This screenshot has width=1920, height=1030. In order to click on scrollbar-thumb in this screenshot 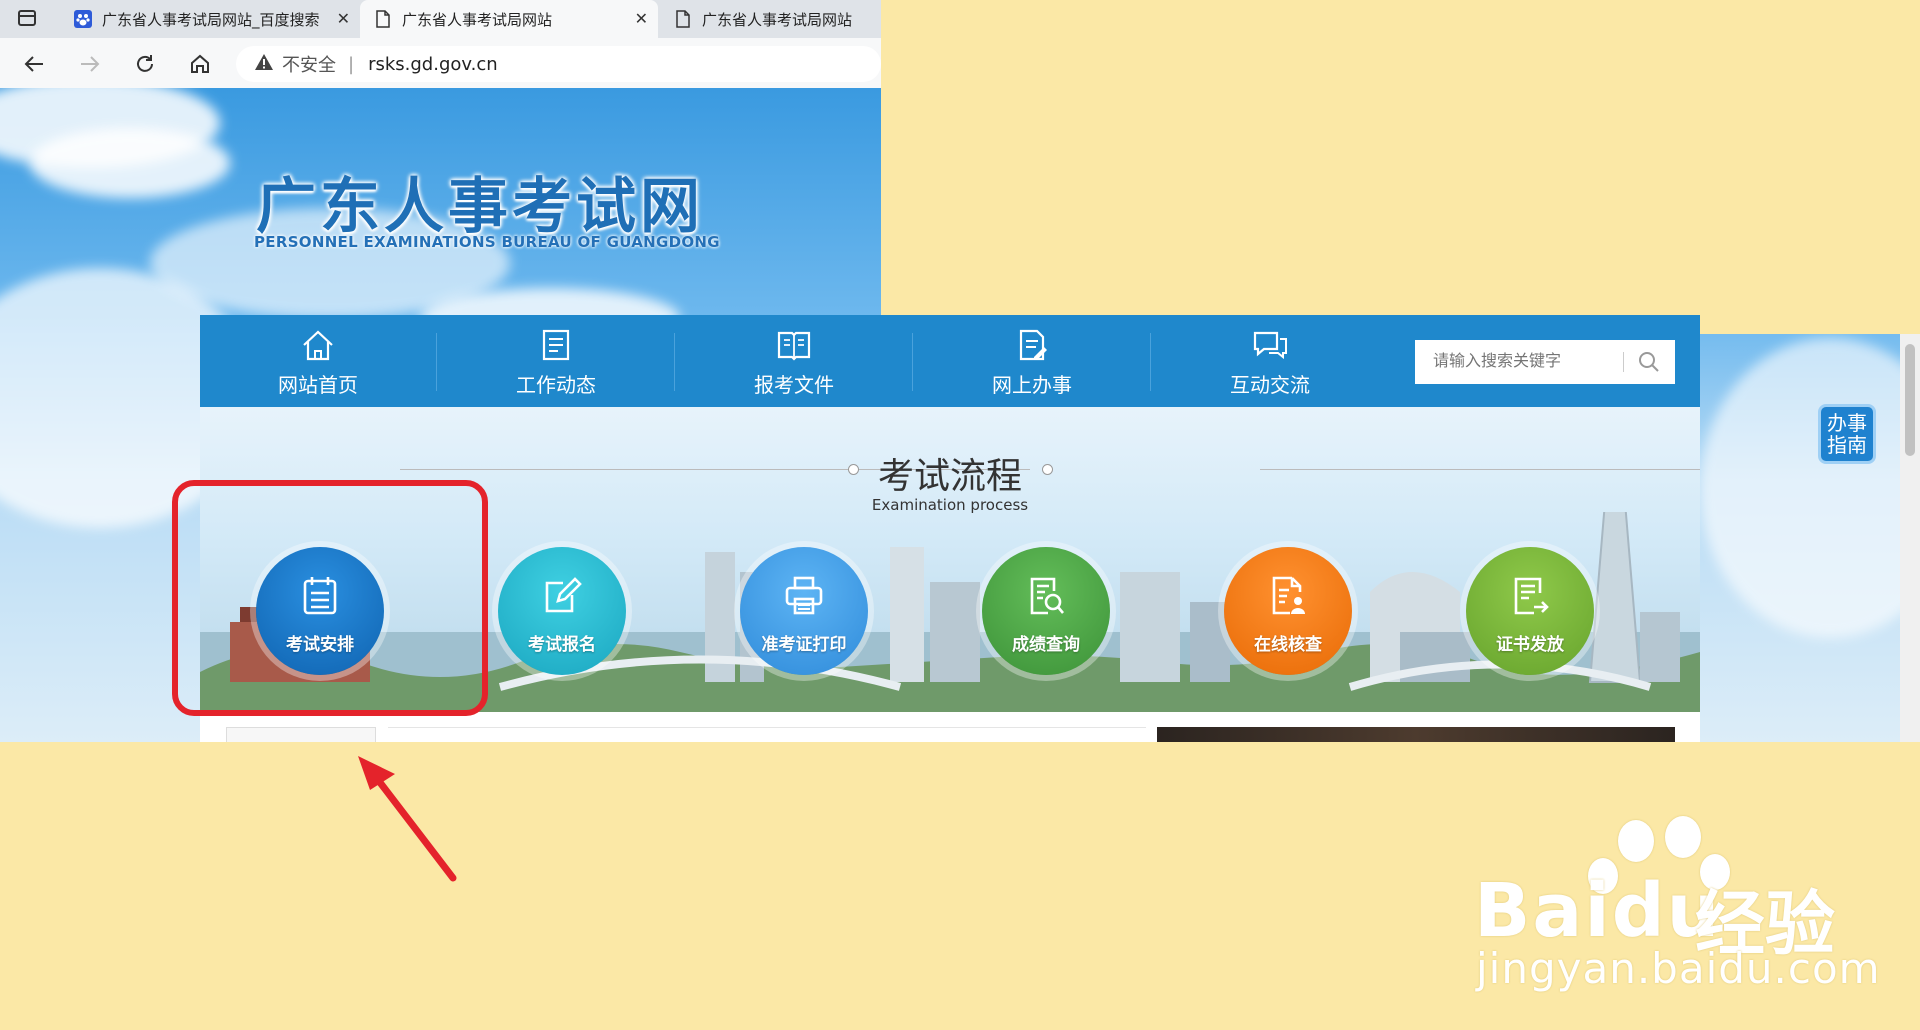, I will do `click(1910, 400)`.